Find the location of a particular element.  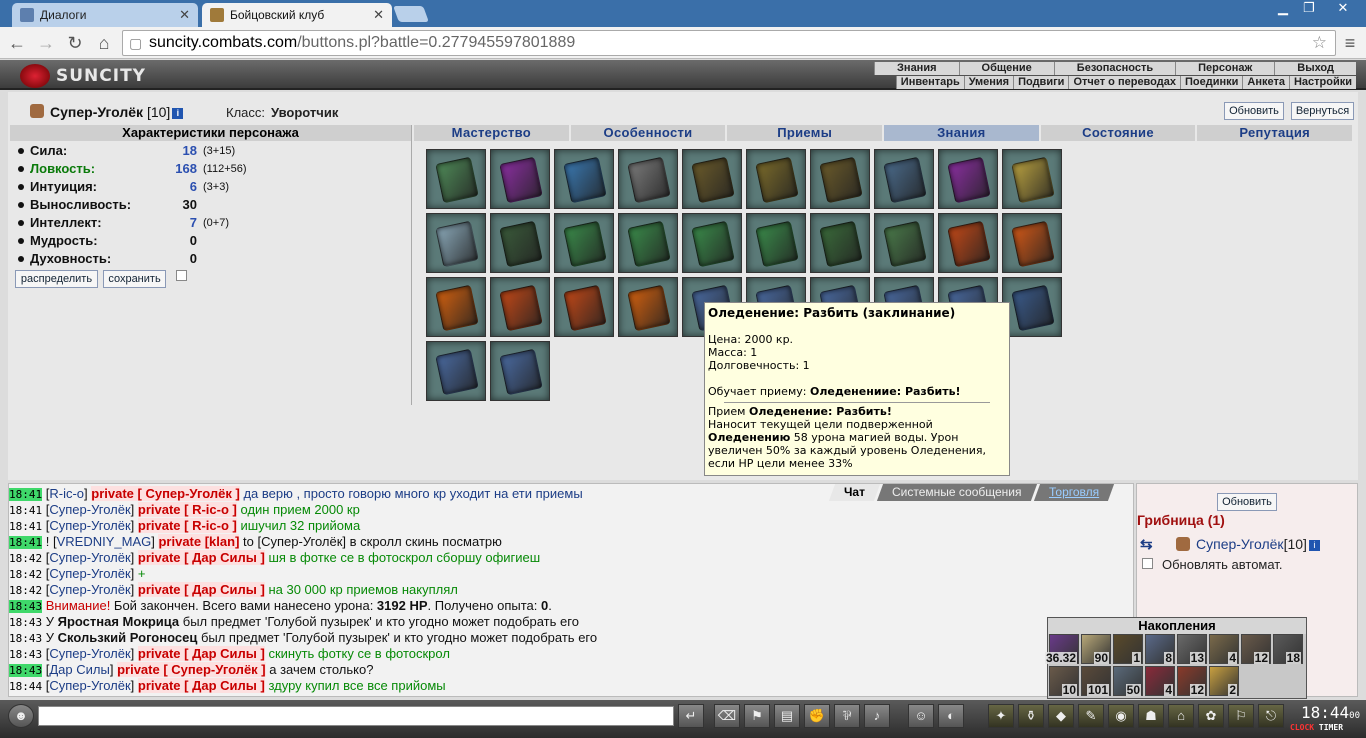

accumulation-item-icon: 36.32 is located at coordinates (1061, 649).